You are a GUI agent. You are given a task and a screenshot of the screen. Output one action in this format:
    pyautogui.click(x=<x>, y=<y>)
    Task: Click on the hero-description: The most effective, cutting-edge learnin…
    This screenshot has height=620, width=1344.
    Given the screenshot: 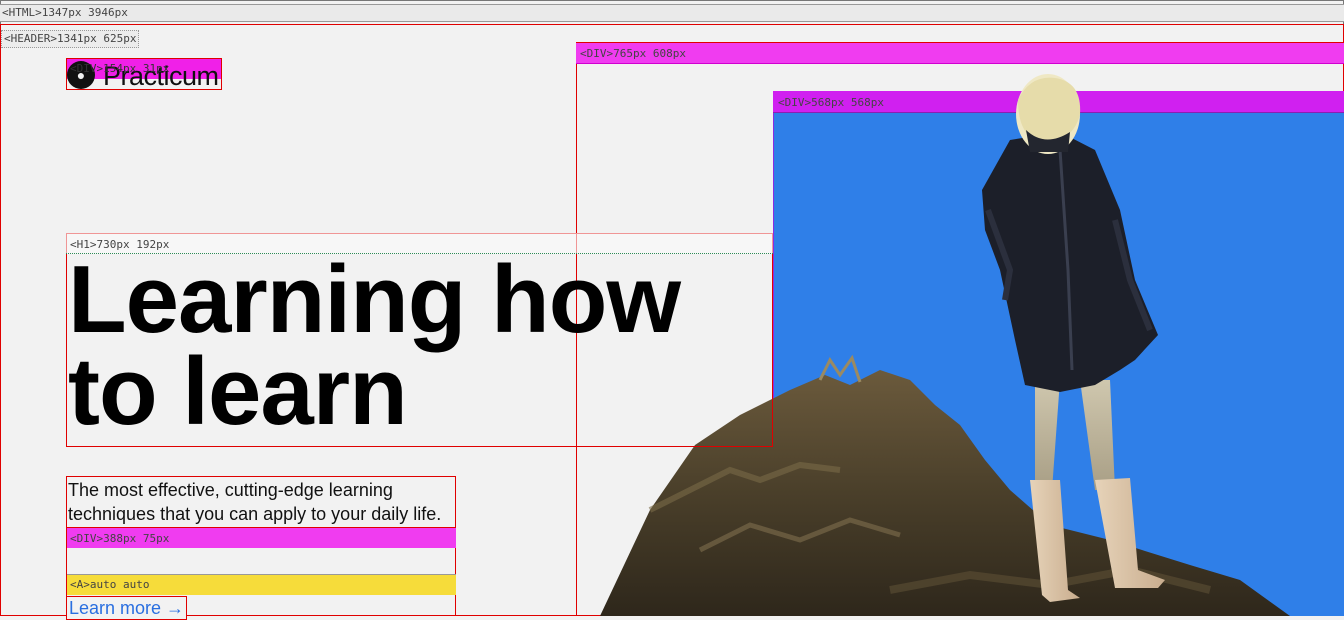 What is the action you would take?
    pyautogui.click(x=255, y=502)
    